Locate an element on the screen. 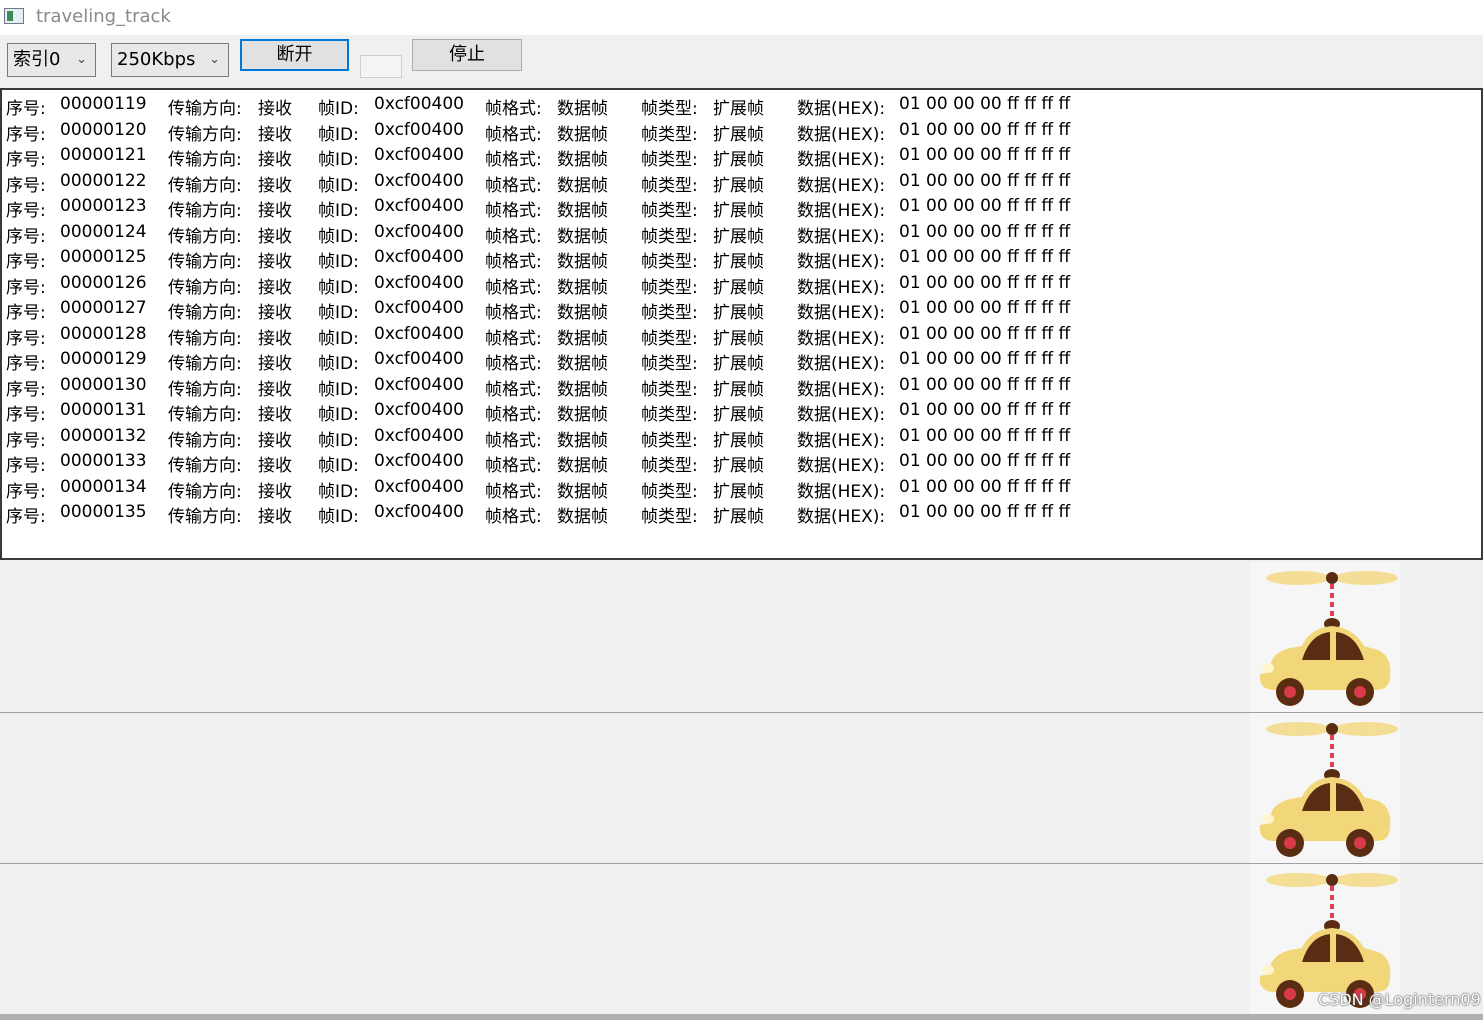  stop-button: 停止 is located at coordinates (467, 55).